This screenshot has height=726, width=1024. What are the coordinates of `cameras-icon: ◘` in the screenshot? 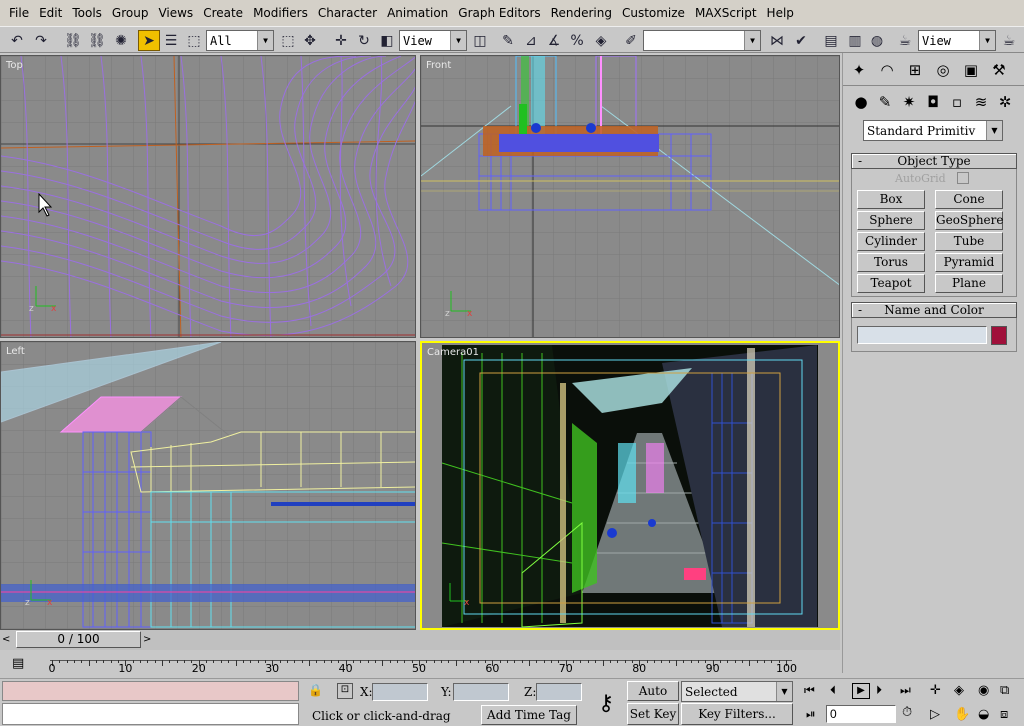 It's located at (933, 102).